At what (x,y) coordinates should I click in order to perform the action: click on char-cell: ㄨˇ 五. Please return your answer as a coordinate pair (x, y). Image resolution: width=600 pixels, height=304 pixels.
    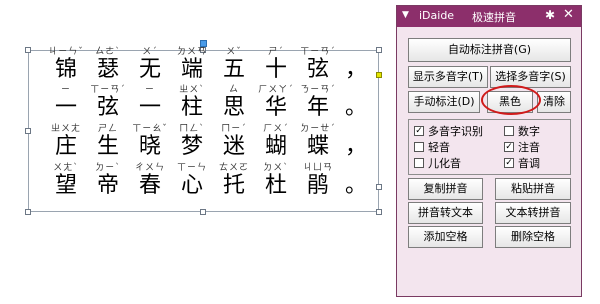
    Looking at the image, I should click on (234, 64).